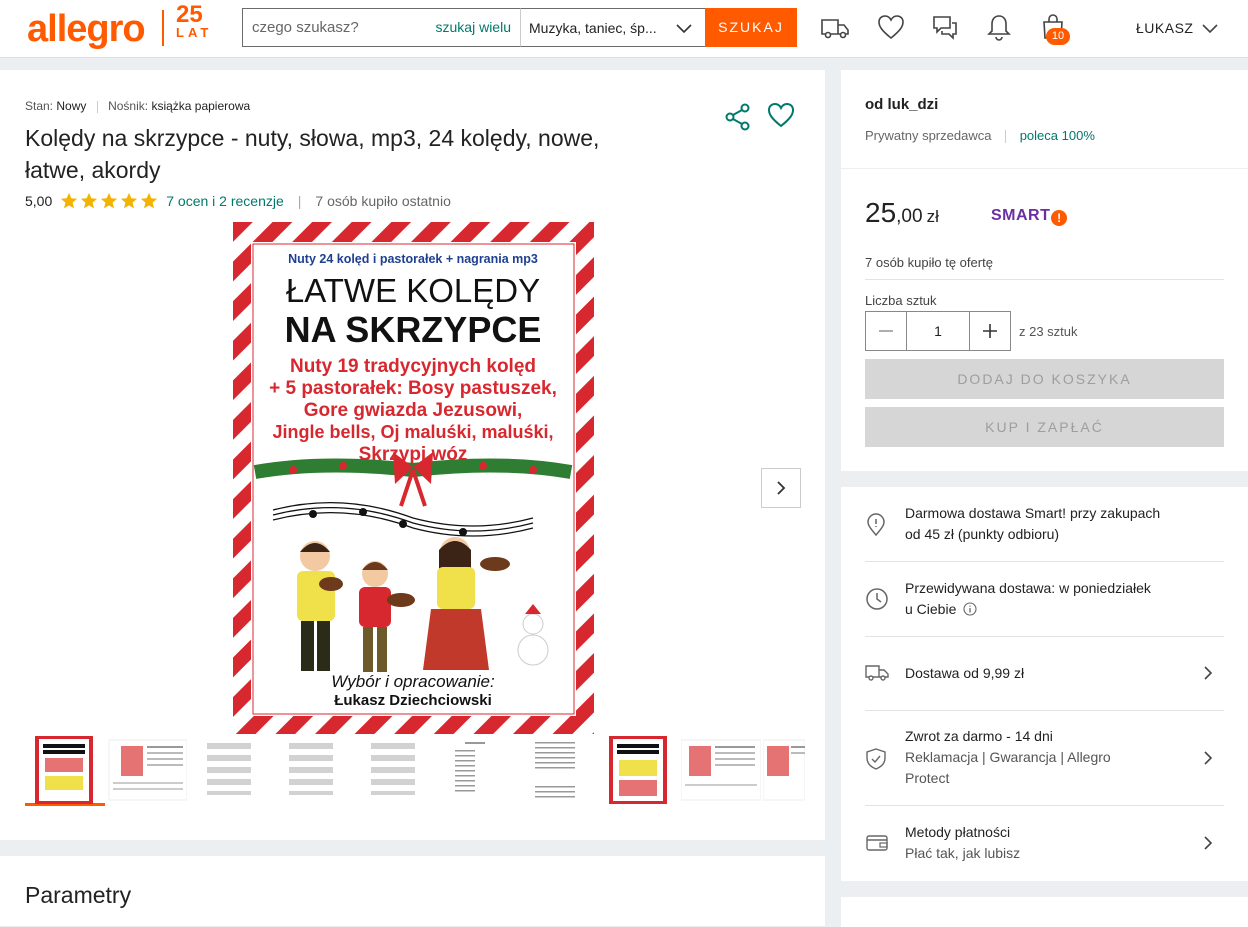 This screenshot has width=1248, height=927. What do you see at coordinates (189, 14) in the screenshot?
I see `anniversary-number: 25` at bounding box center [189, 14].